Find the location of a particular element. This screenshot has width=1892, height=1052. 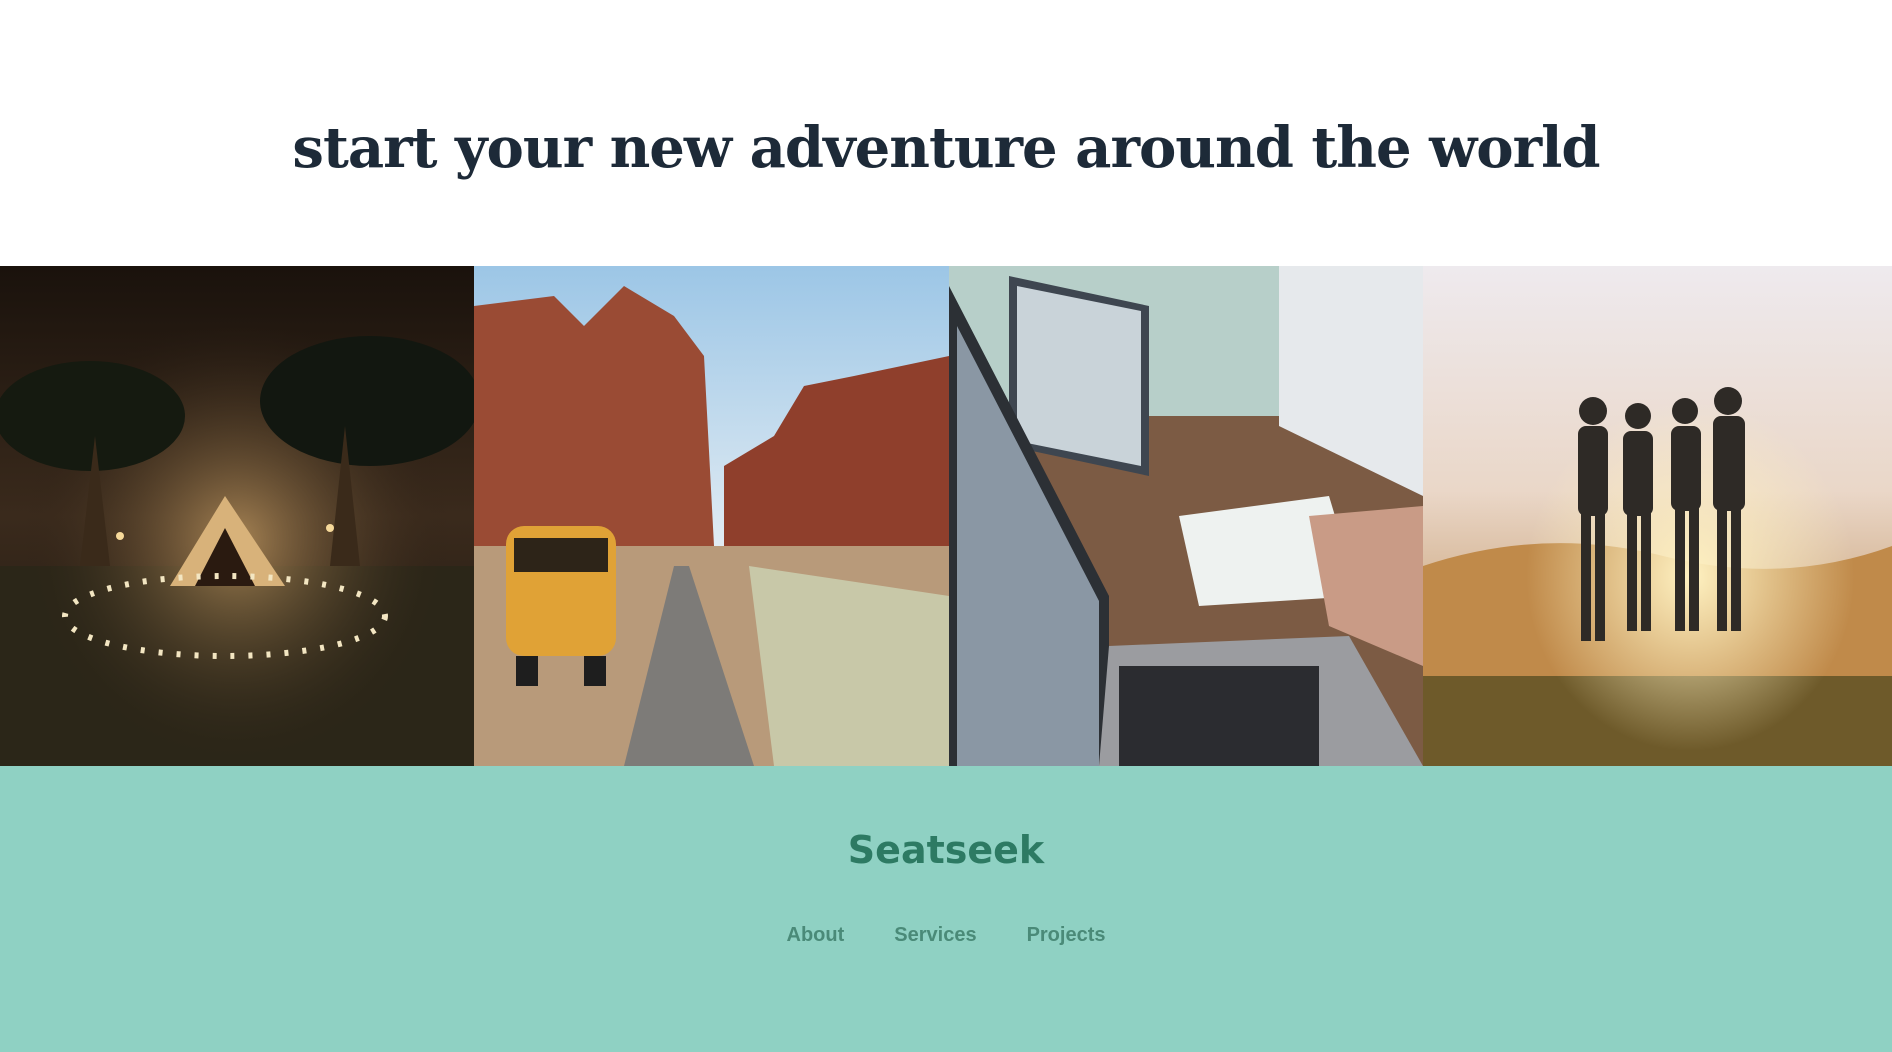

desert-road-van-photo is located at coordinates (711, 516).